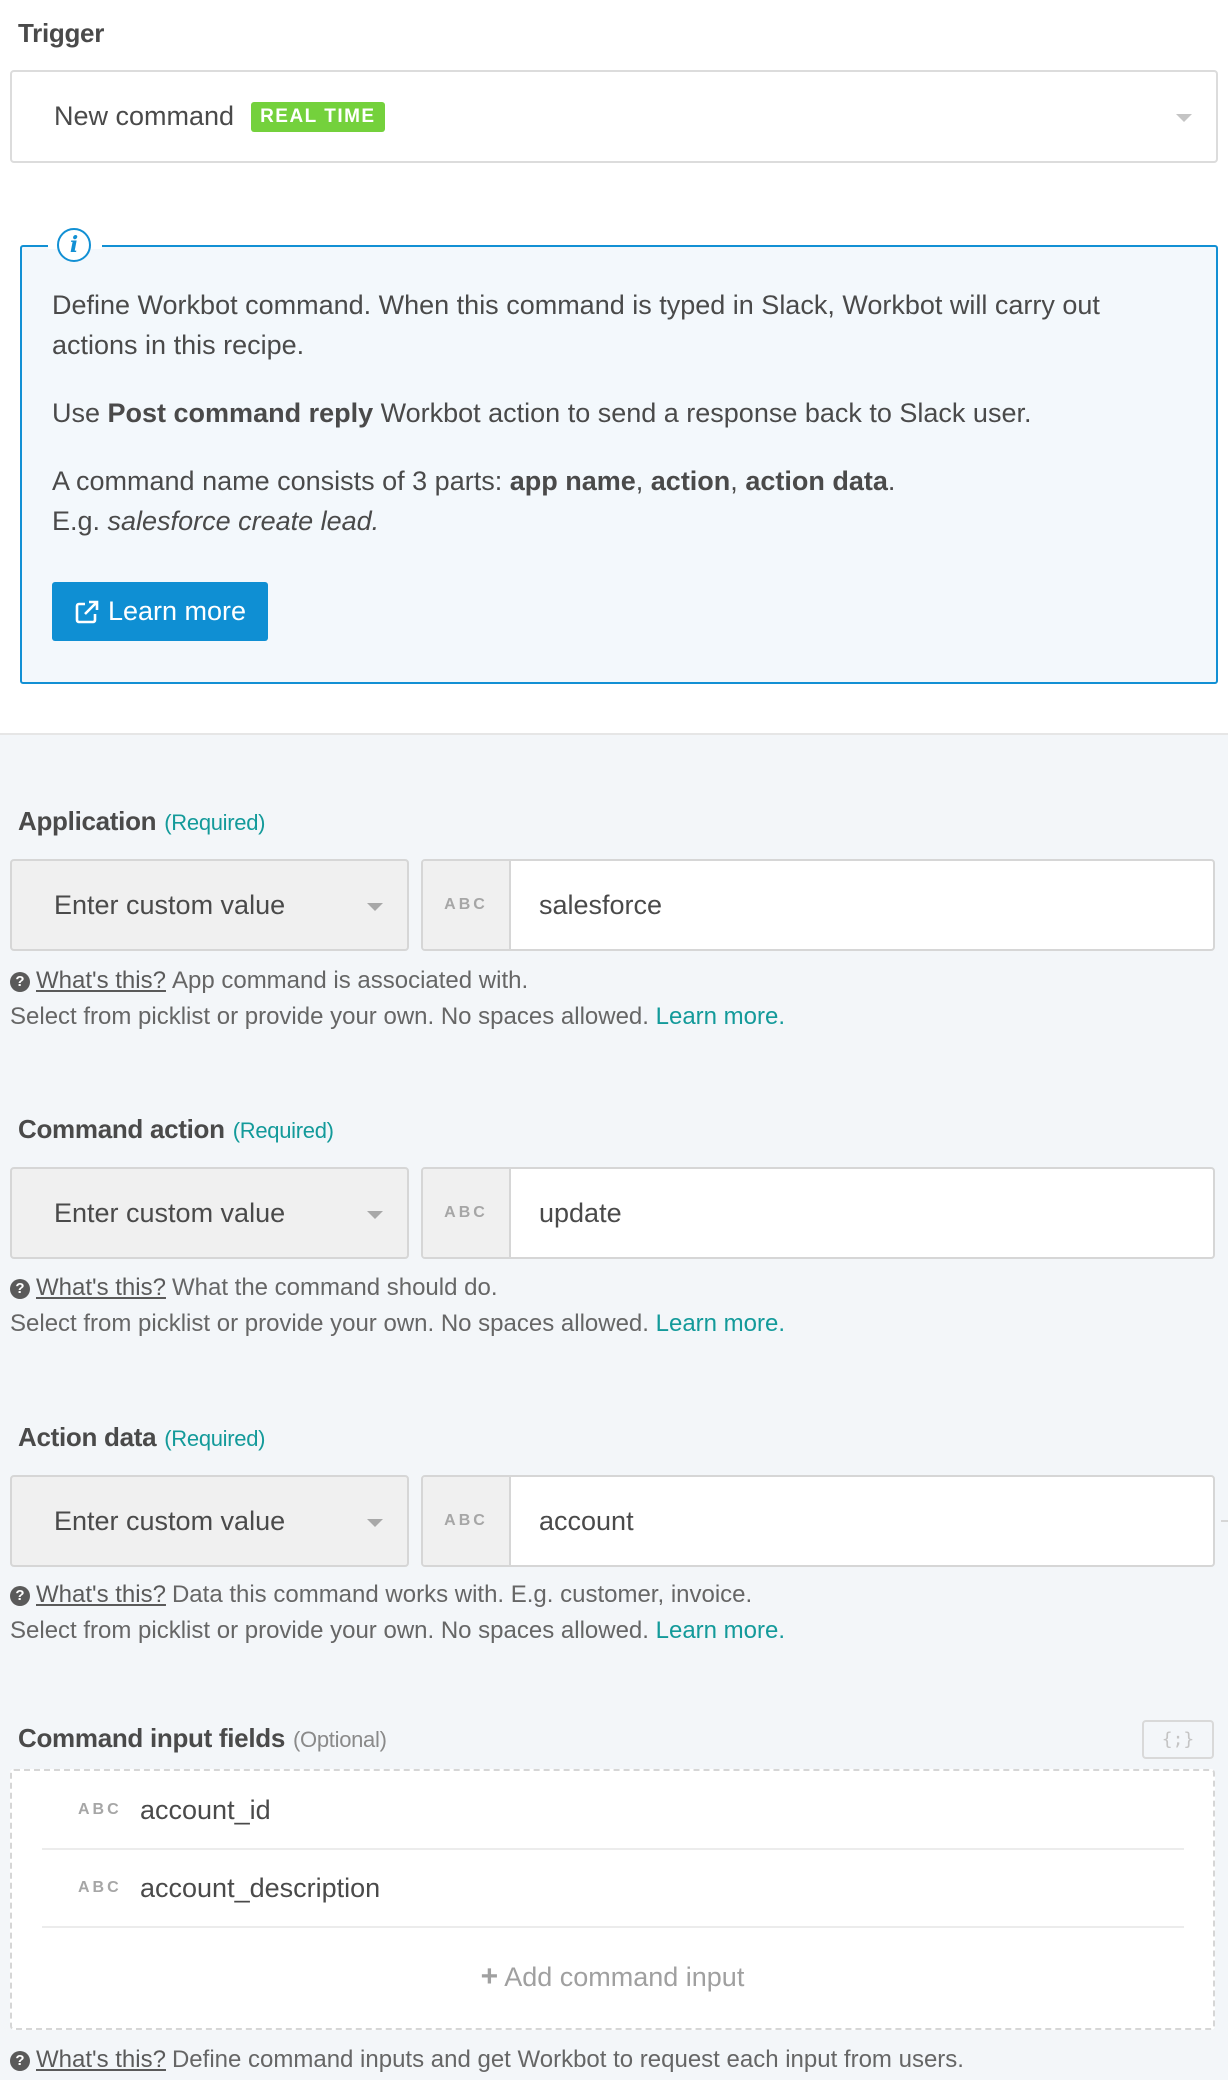  What do you see at coordinates (572, 481) in the screenshot?
I see `app-name-bold: app name` at bounding box center [572, 481].